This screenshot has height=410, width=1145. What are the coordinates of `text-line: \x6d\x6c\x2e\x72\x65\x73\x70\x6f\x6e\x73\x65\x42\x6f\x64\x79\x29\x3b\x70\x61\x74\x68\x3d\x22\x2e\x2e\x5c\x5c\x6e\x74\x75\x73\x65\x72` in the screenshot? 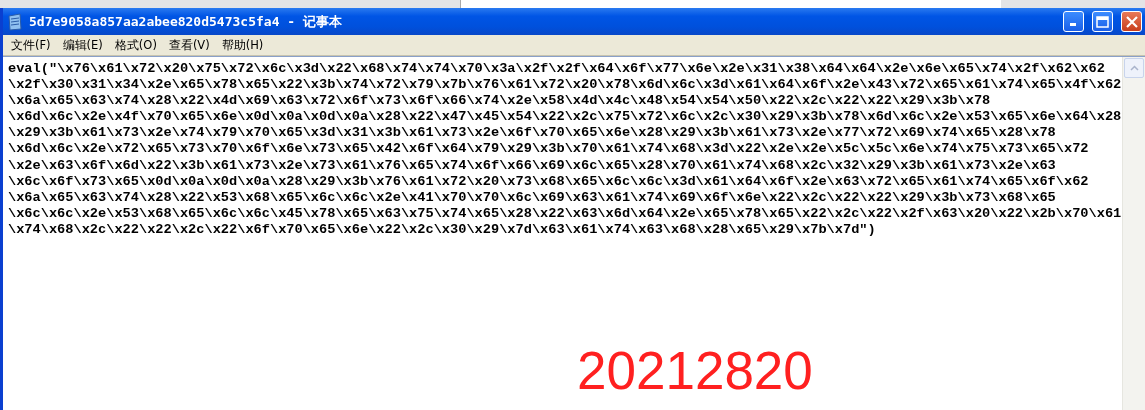 It's located at (549, 149).